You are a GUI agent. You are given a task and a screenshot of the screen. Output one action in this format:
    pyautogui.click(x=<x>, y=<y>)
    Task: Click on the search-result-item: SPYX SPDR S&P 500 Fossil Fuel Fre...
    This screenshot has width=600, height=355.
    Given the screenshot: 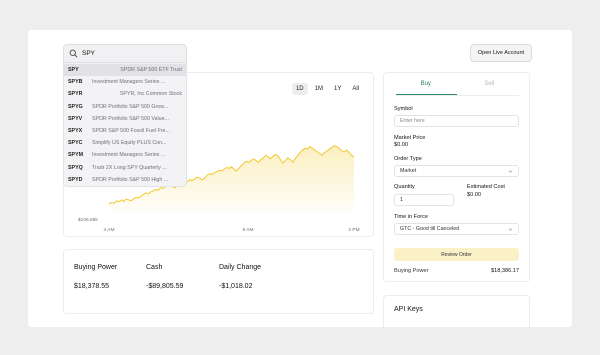 What is the action you would take?
    pyautogui.click(x=125, y=131)
    